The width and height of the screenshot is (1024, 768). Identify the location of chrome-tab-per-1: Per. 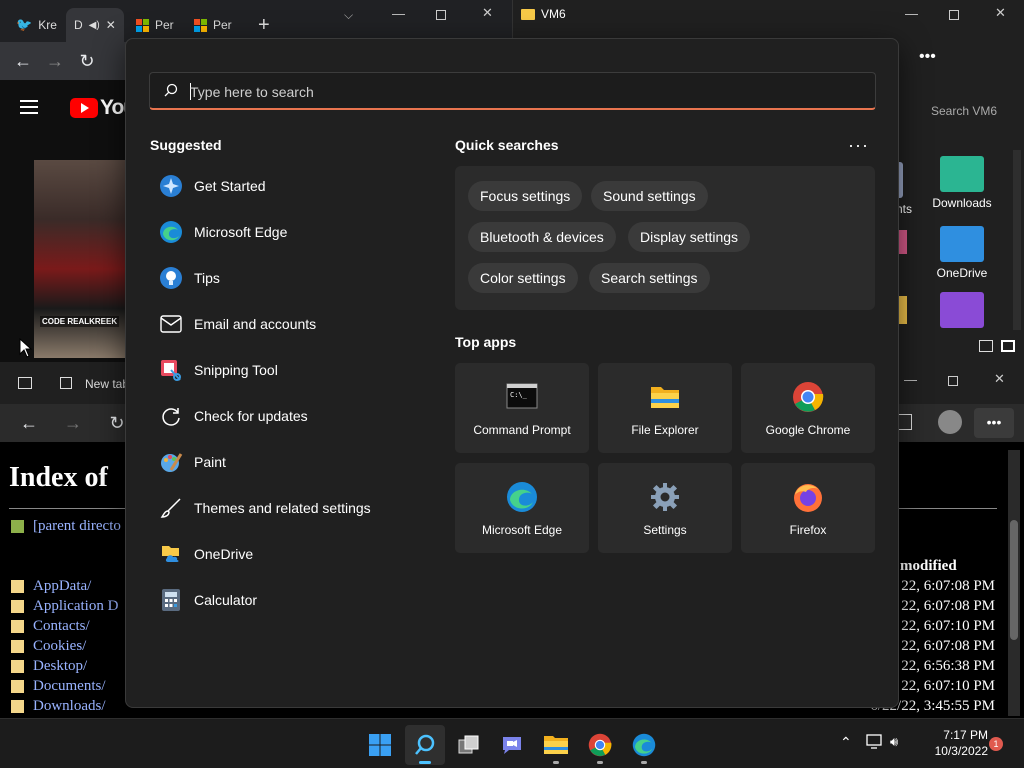
(155, 25).